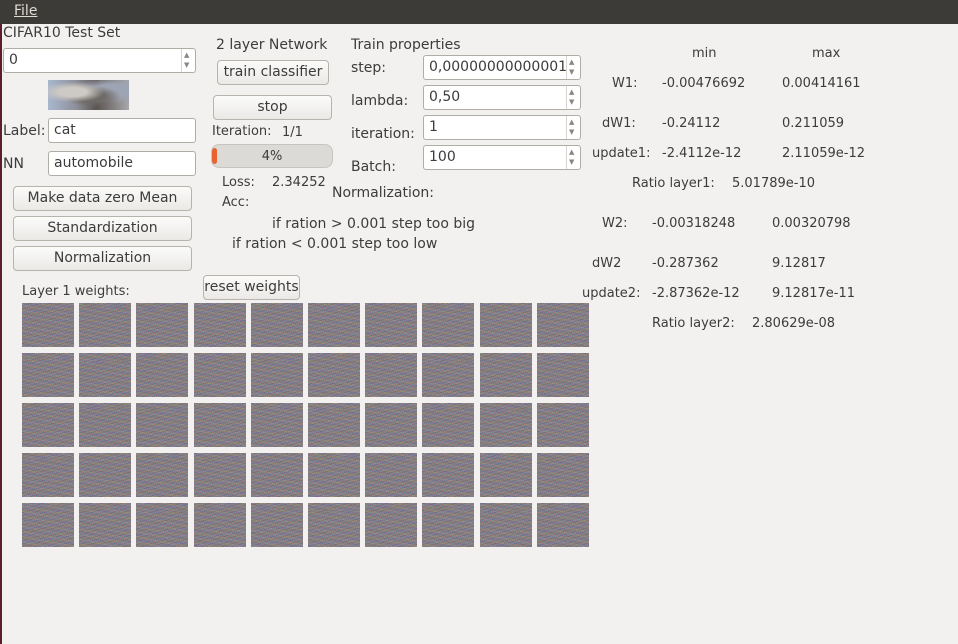  I want to click on menu-file: File, so click(25, 11).